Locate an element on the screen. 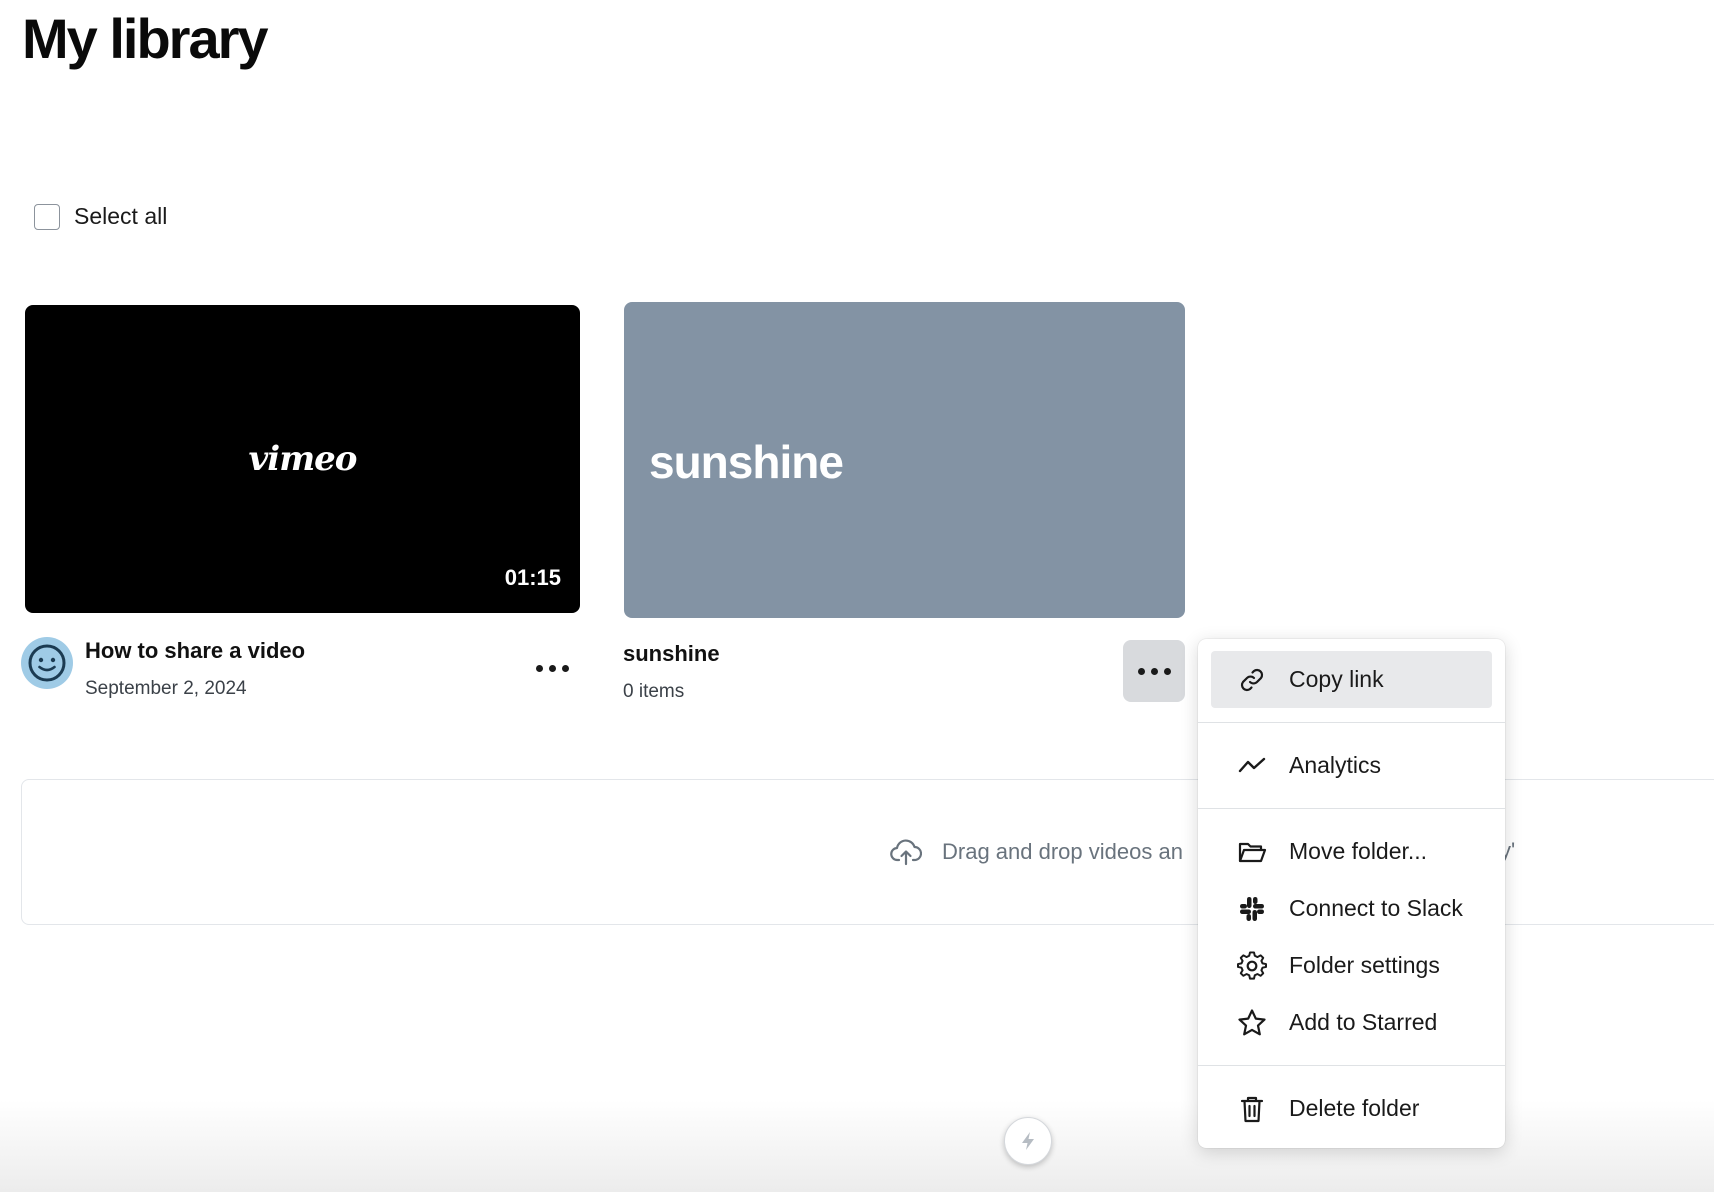 This screenshot has height=1192, width=1714. trash-icon is located at coordinates (1252, 1109).